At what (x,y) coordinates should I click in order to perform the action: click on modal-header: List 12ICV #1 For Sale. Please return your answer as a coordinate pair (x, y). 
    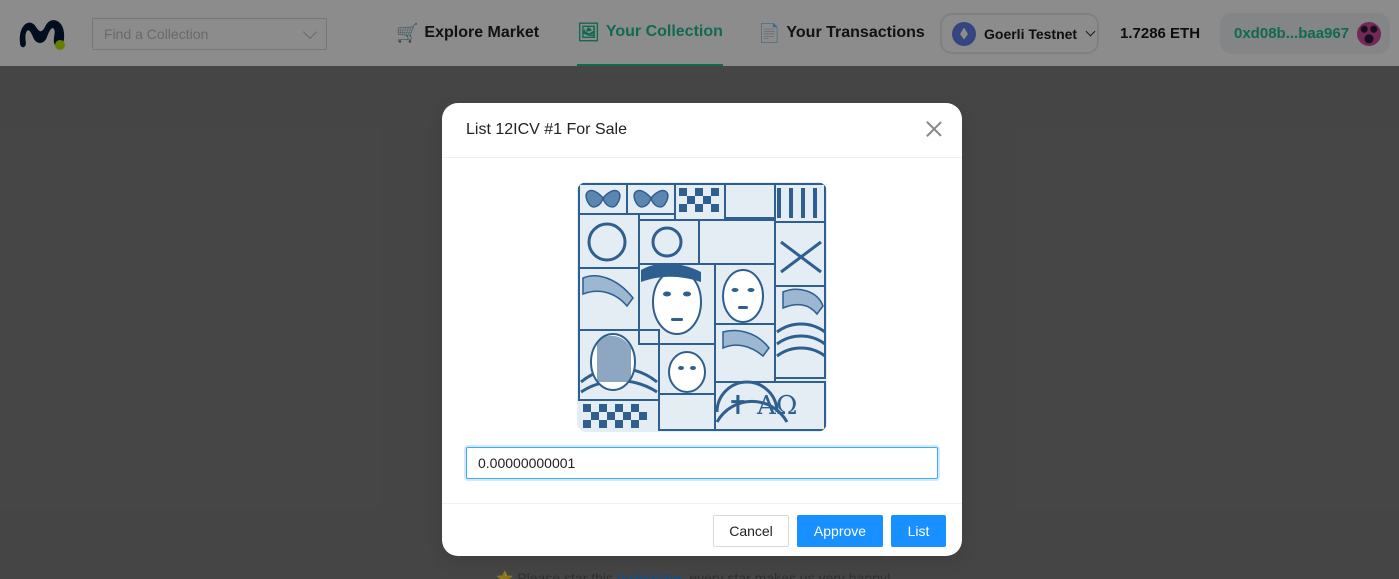
    Looking at the image, I should click on (702, 130).